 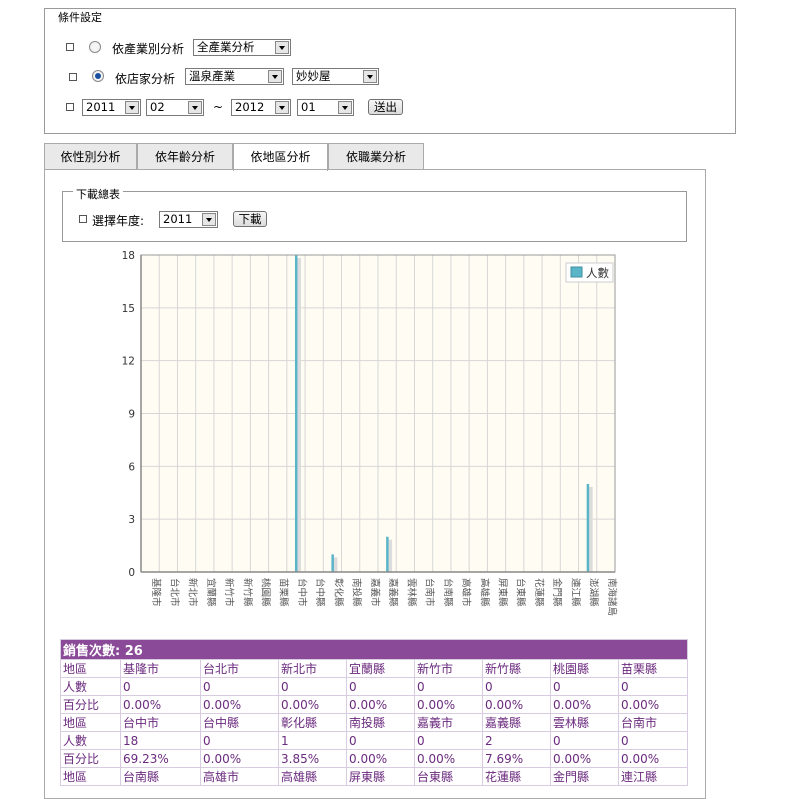 What do you see at coordinates (584, 776) in the screenshot?
I see `table-cell: 金門縣` at bounding box center [584, 776].